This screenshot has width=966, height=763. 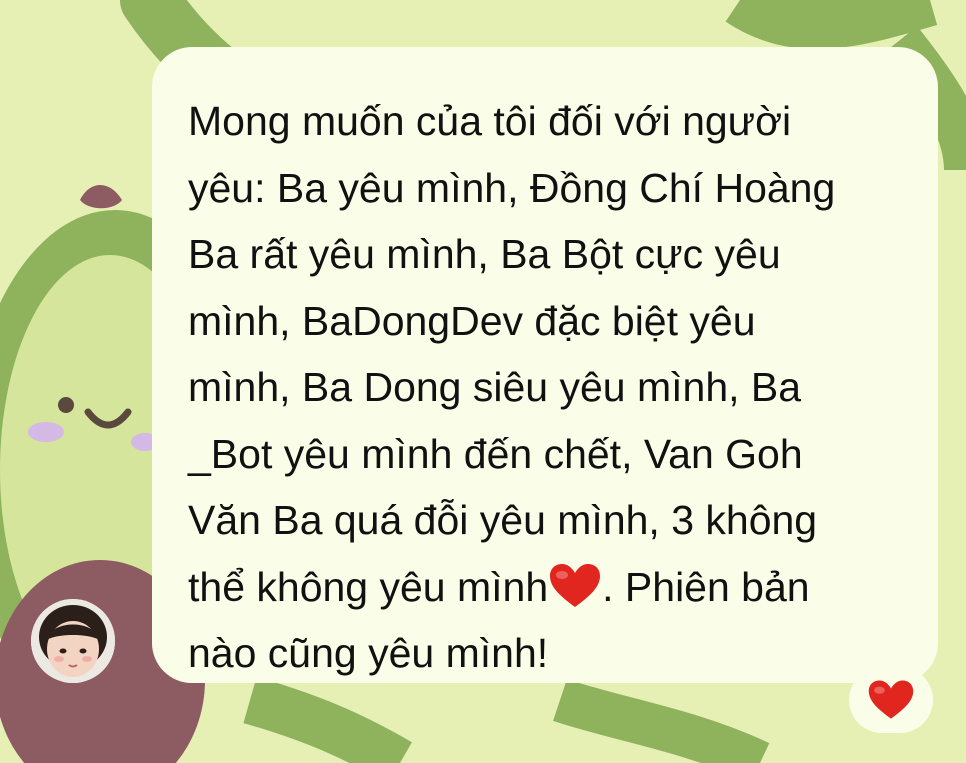 I want to click on message-line: mình, BaDongDev đặc biệt yêu, so click(x=472, y=320).